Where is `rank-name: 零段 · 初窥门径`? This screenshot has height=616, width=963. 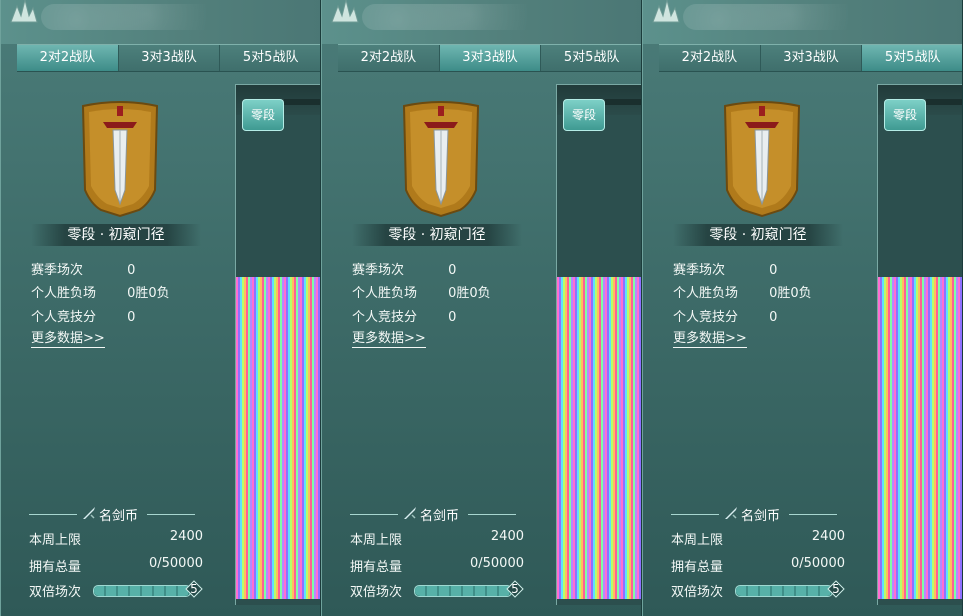 rank-name: 零段 · 初窥门径 is located at coordinates (437, 235).